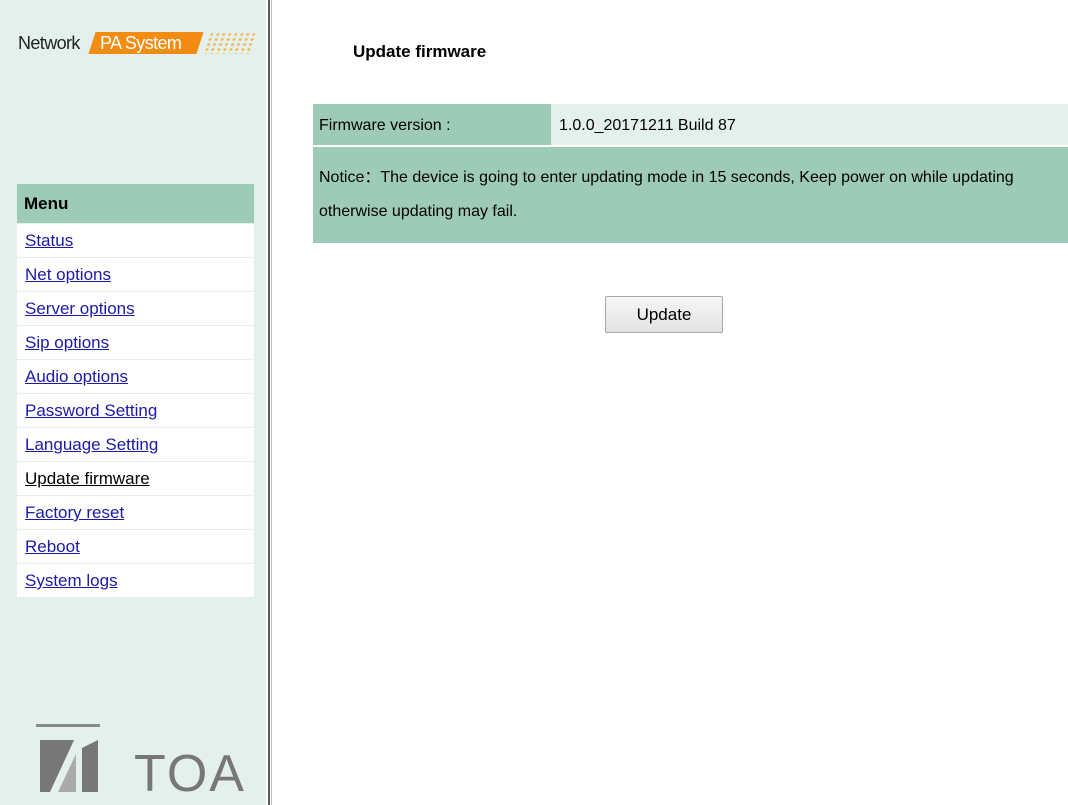  I want to click on sidebar-item-reboot: Reboot, so click(135, 546).